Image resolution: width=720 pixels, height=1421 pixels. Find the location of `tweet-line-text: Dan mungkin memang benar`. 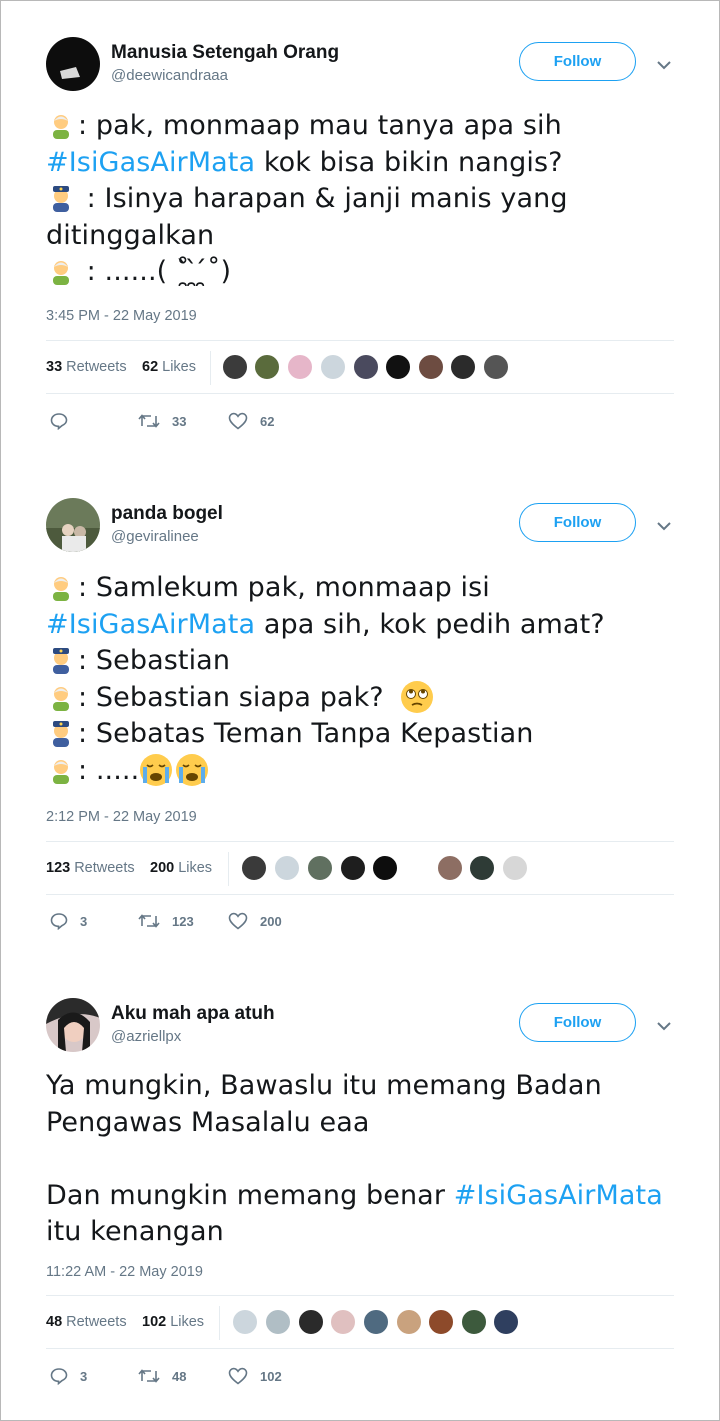

tweet-line-text: Dan mungkin memang benar is located at coordinates (250, 1195).